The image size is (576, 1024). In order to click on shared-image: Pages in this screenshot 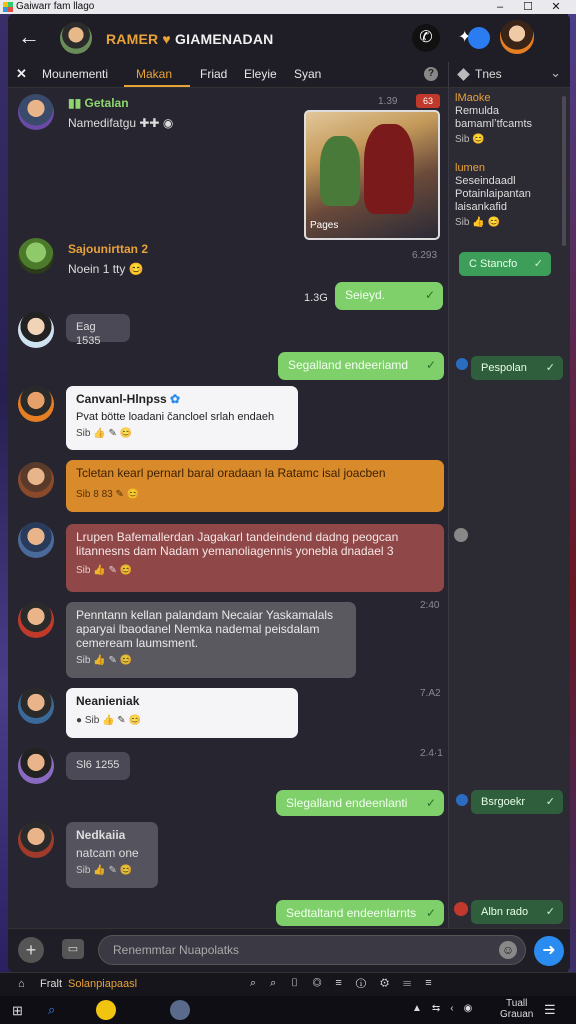, I will do `click(372, 175)`.